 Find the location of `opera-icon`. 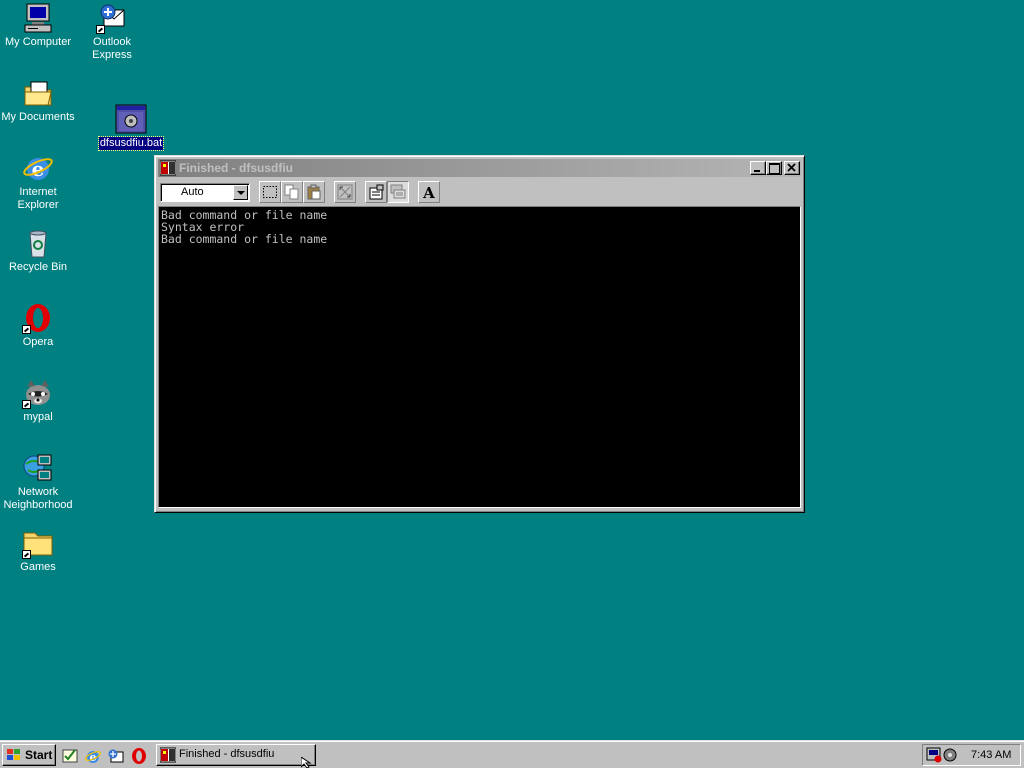

opera-icon is located at coordinates (38, 318).